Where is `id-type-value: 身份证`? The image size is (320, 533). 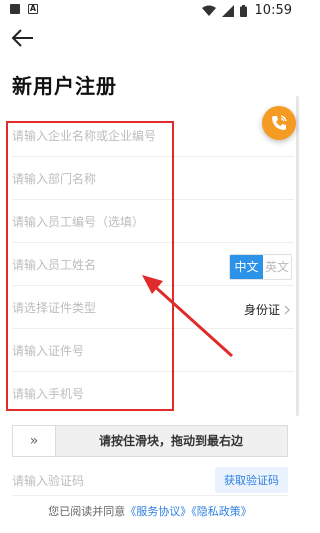 id-type-value: 身份证 is located at coordinates (261, 310).